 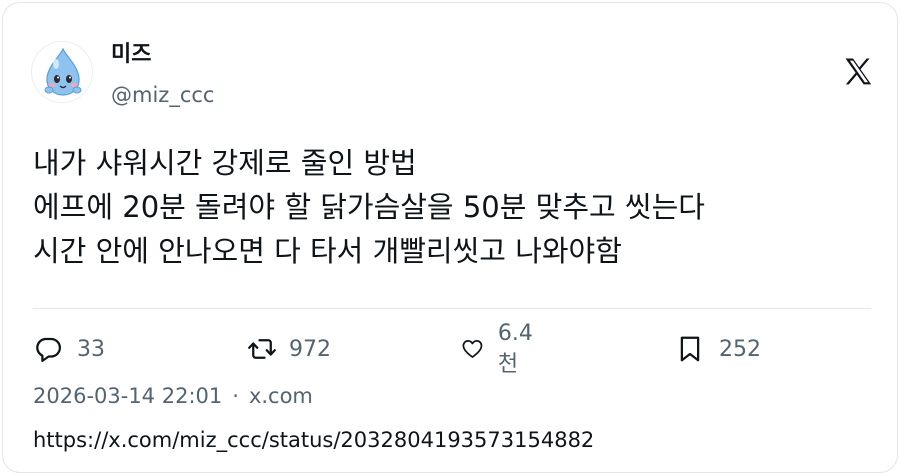 I want to click on divider, so click(x=452, y=308).